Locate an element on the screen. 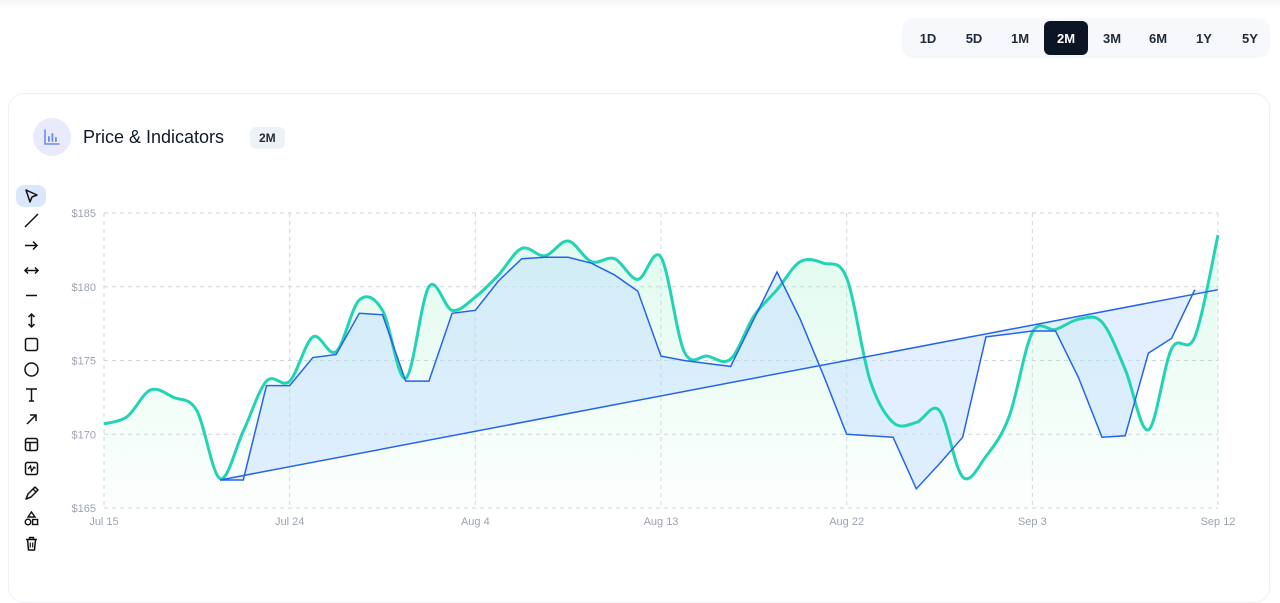 The height and width of the screenshot is (603, 1280). cursor-tool is located at coordinates (31, 196).